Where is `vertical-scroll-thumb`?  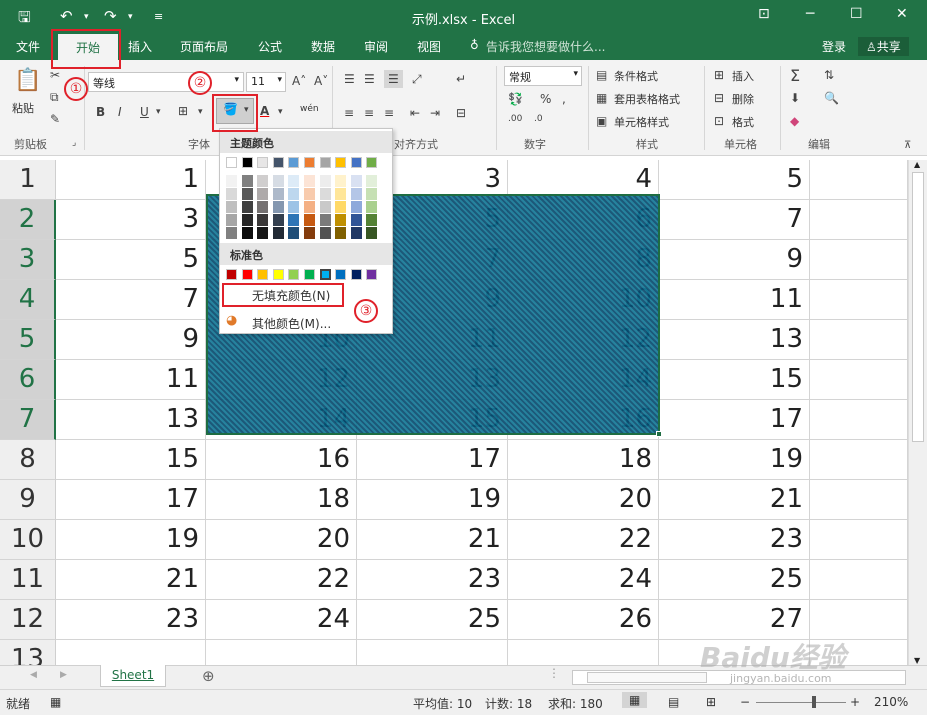 vertical-scroll-thumb is located at coordinates (918, 307).